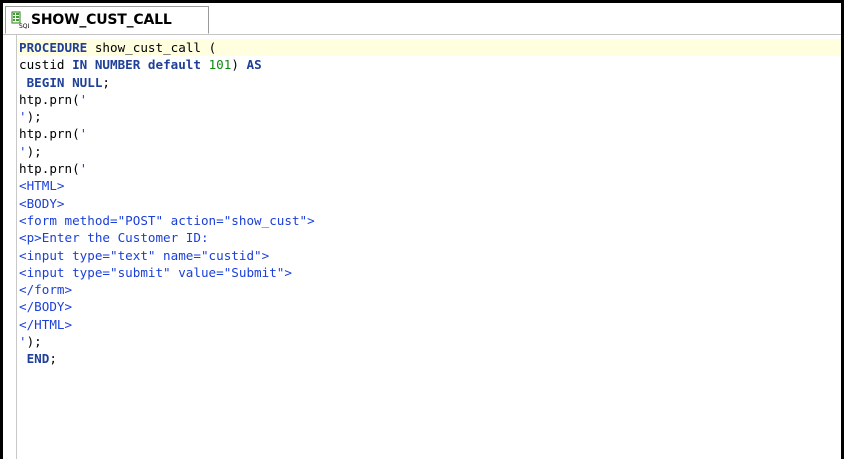 The image size is (844, 459). What do you see at coordinates (429, 237) in the screenshot?
I see `code-line: <p>Enter the Customer ID:` at bounding box center [429, 237].